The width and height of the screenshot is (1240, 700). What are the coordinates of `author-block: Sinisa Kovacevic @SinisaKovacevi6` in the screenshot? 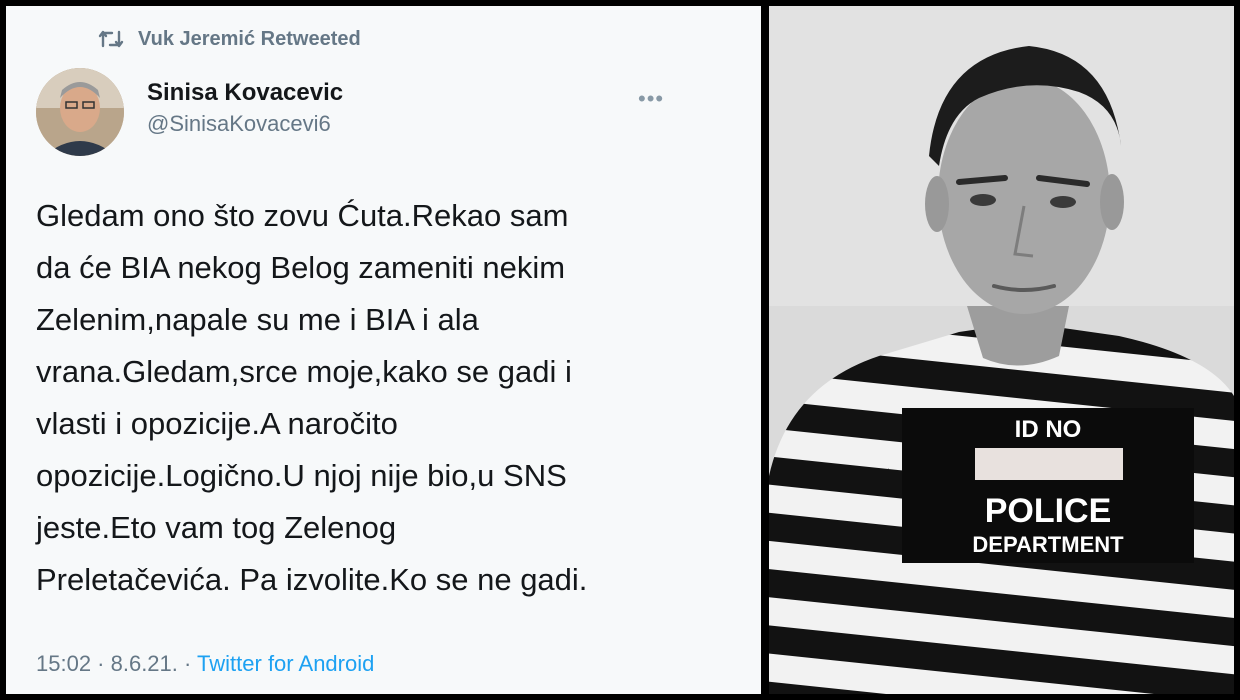 It's located at (245, 108).